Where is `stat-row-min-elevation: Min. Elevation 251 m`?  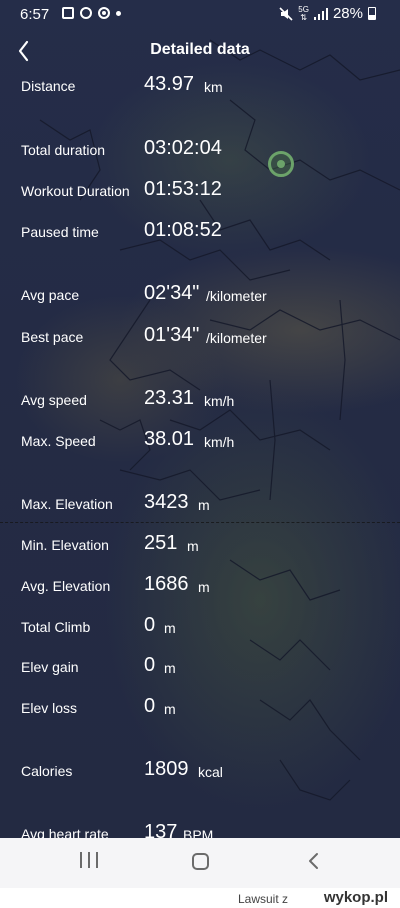 stat-row-min-elevation: Min. Elevation 251 m is located at coordinates (201, 544).